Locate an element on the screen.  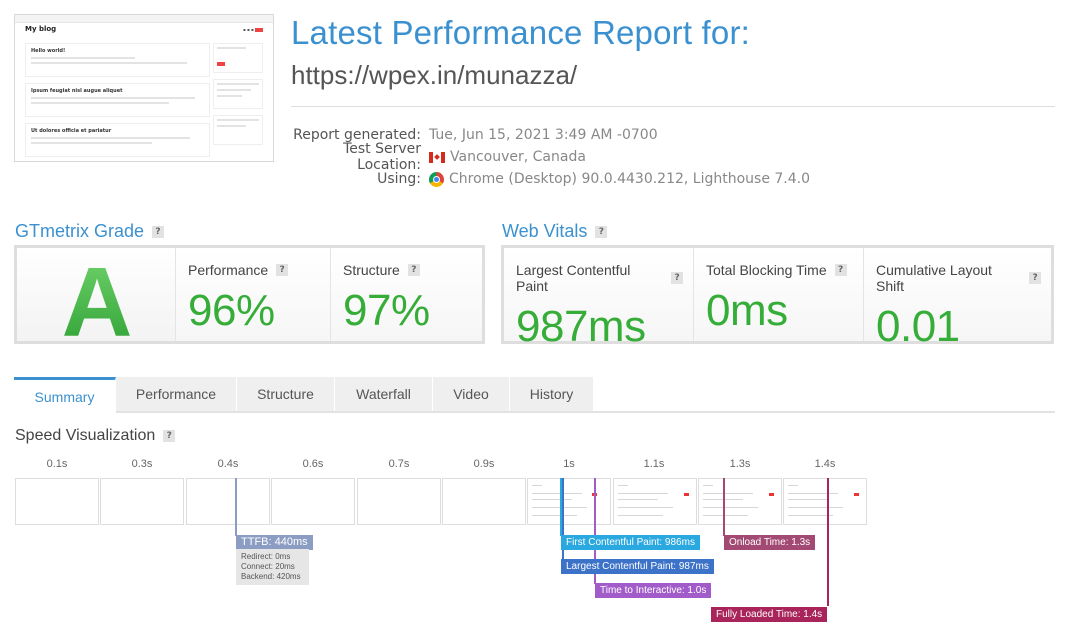
grade-letter: A is located at coordinates (97, 301).